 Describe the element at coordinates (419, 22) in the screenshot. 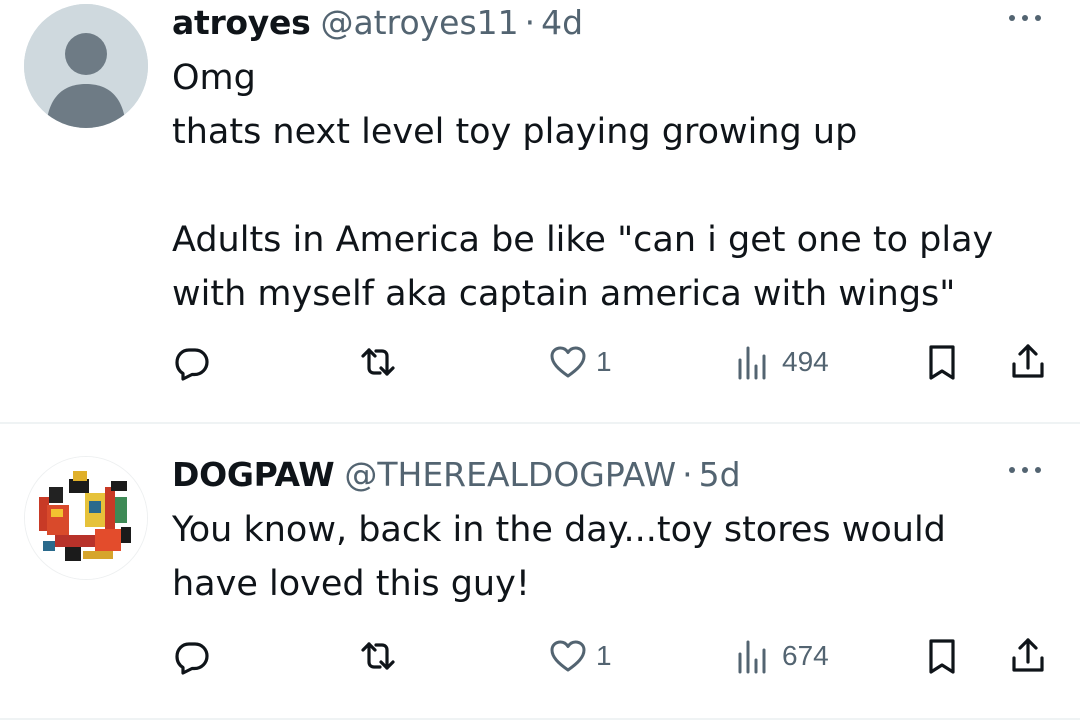

I see `author-handle: @atroyes11` at that location.